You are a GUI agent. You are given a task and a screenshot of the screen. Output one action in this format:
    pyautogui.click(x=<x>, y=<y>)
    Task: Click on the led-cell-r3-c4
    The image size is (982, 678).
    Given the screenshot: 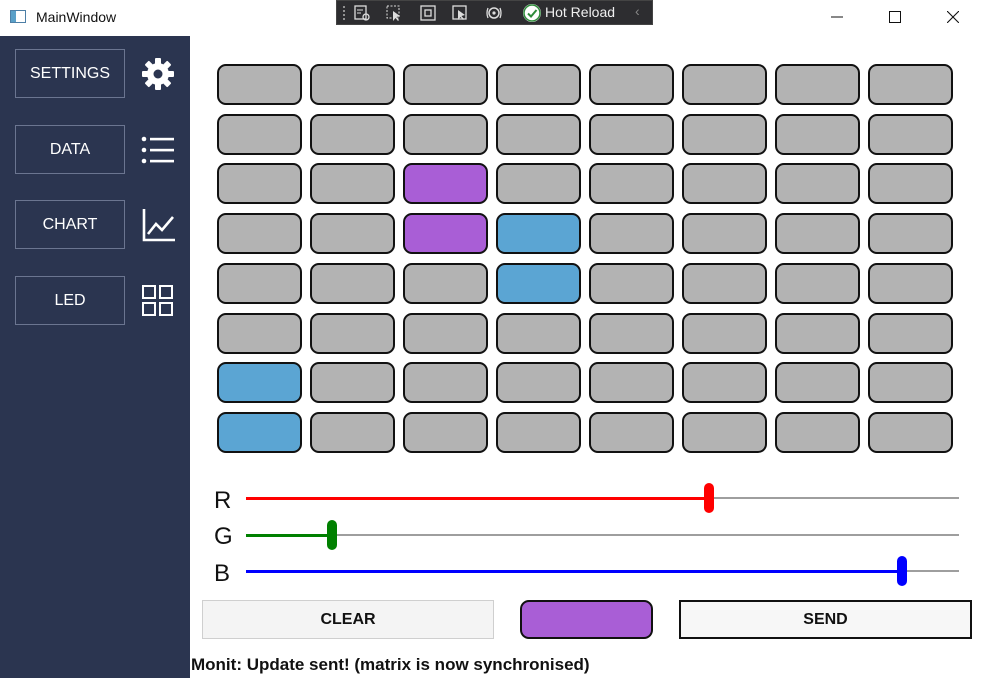 What is the action you would take?
    pyautogui.click(x=631, y=234)
    